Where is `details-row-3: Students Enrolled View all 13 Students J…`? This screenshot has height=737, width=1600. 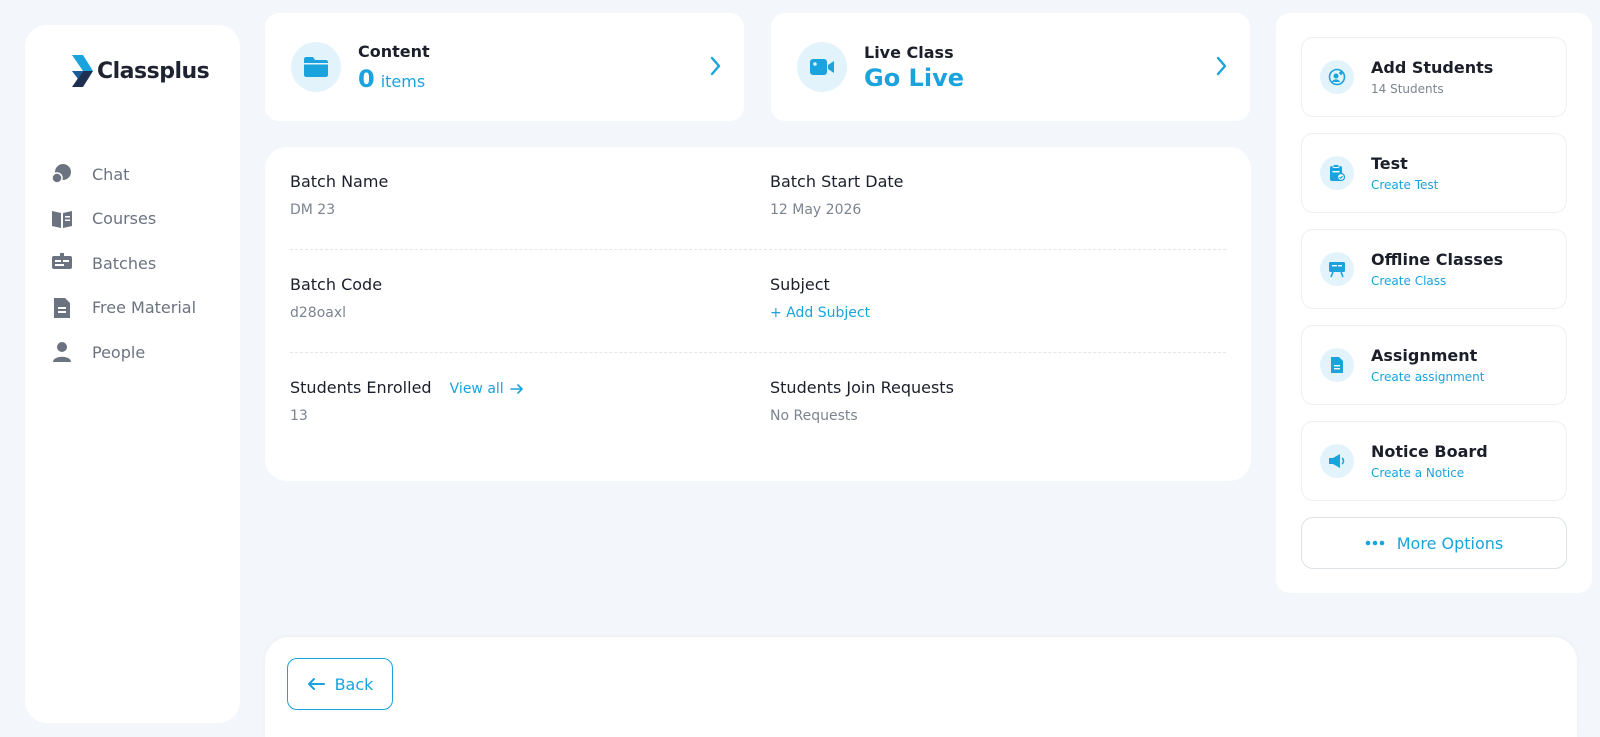 details-row-3: Students Enrolled View all 13 Students J… is located at coordinates (758, 404).